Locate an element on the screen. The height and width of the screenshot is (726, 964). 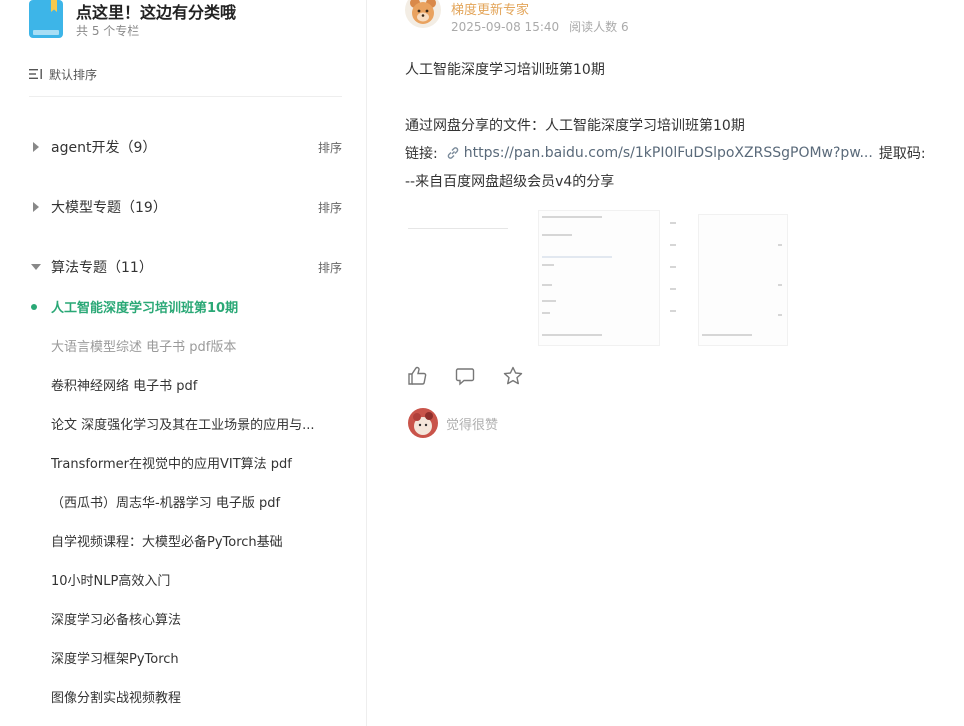
article-item: 图像分割实战视频教程 is located at coordinates (196, 697).